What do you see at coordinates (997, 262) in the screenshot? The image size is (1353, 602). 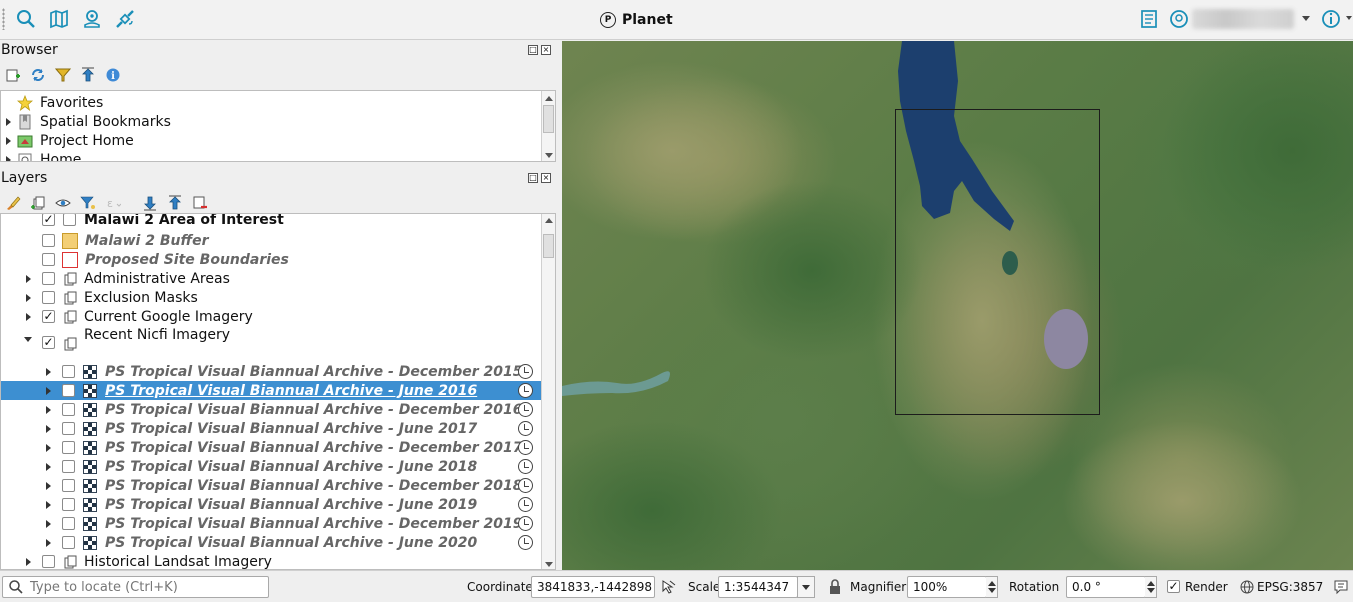 I see `area-of-interest-rectangle` at bounding box center [997, 262].